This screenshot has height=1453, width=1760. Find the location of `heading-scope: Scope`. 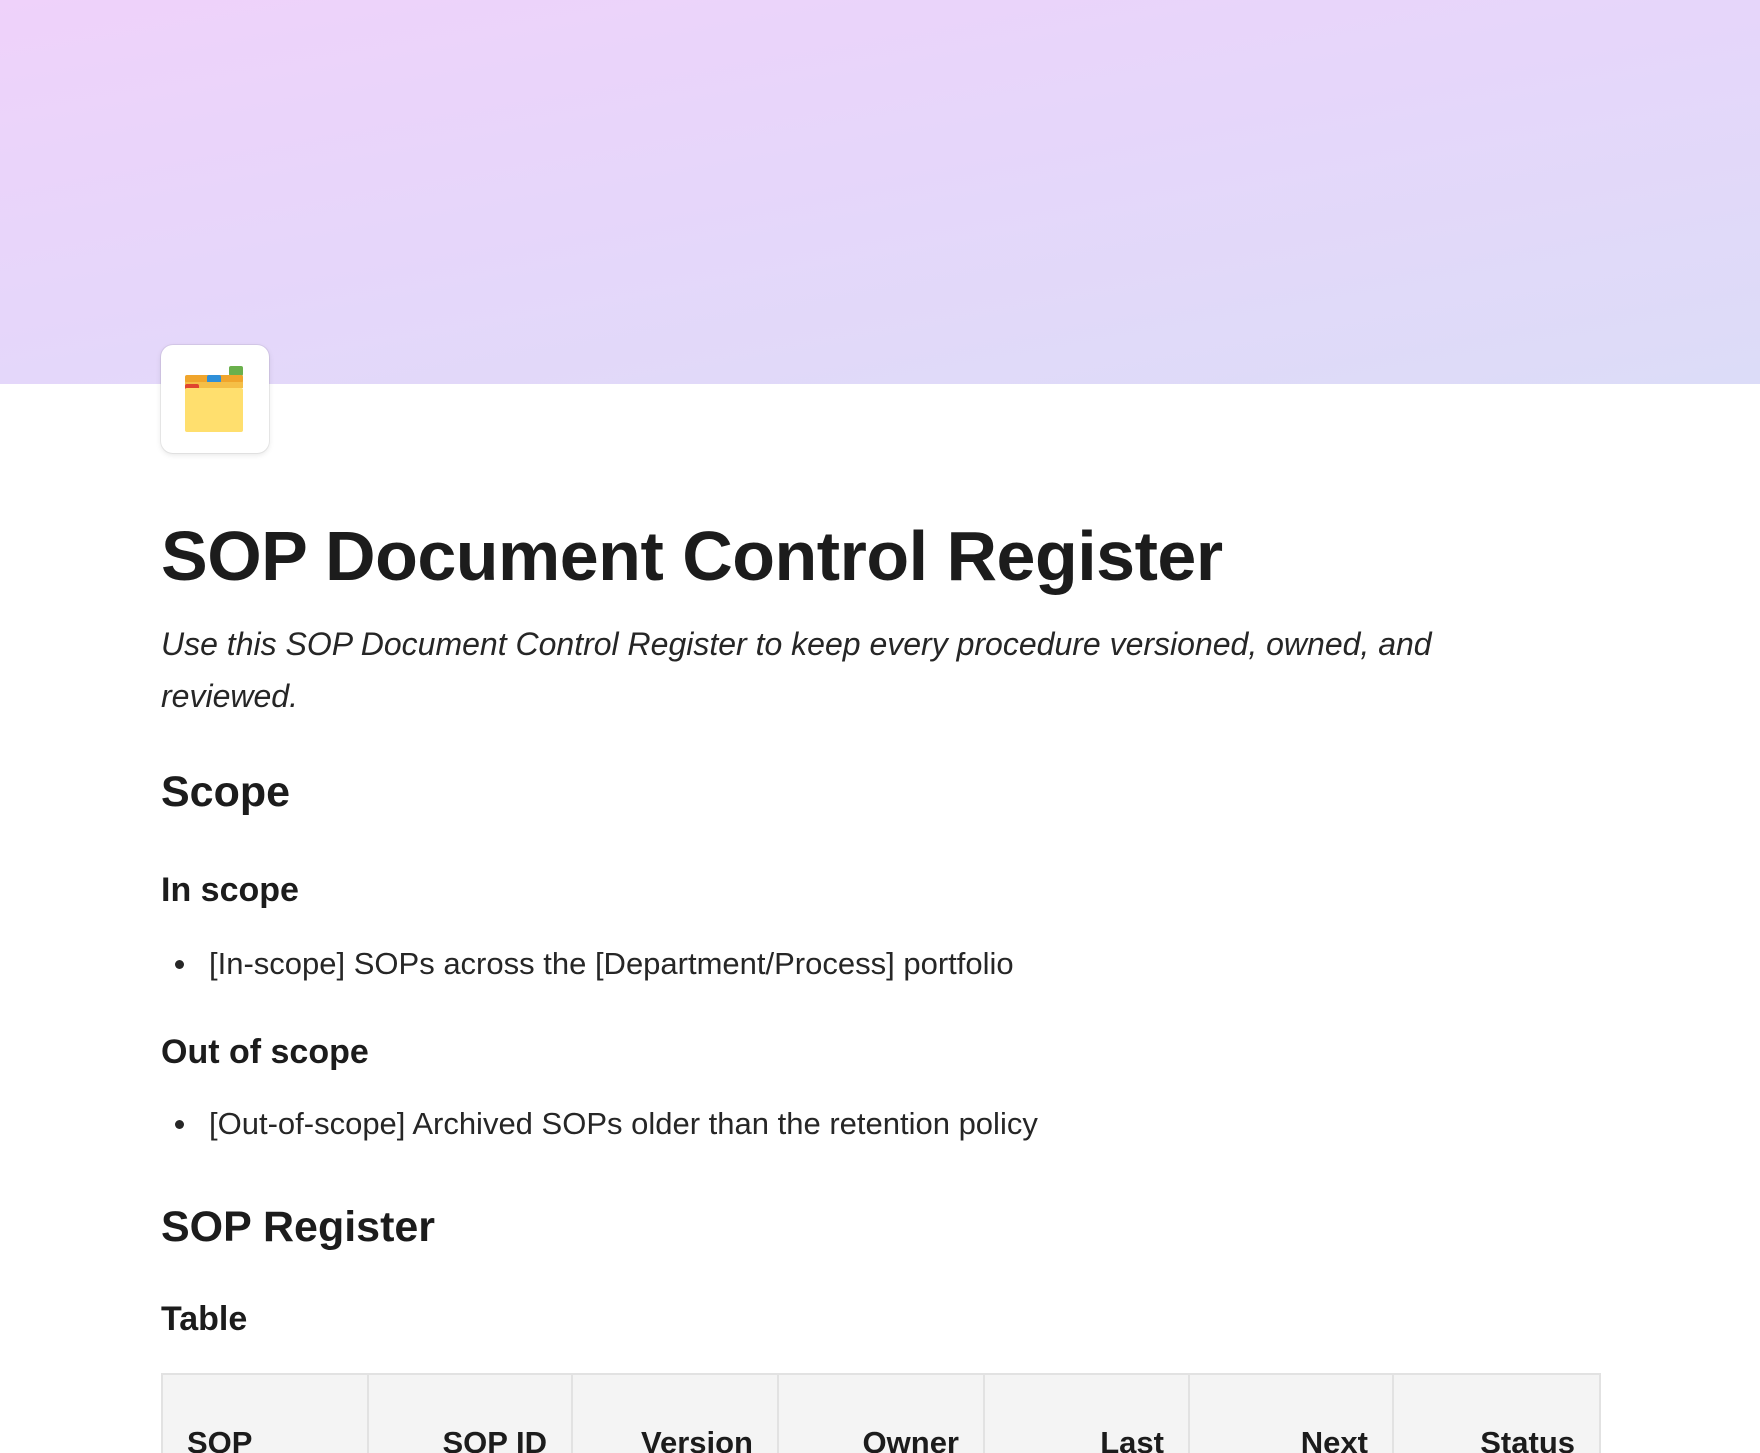

heading-scope: Scope is located at coordinates (226, 792).